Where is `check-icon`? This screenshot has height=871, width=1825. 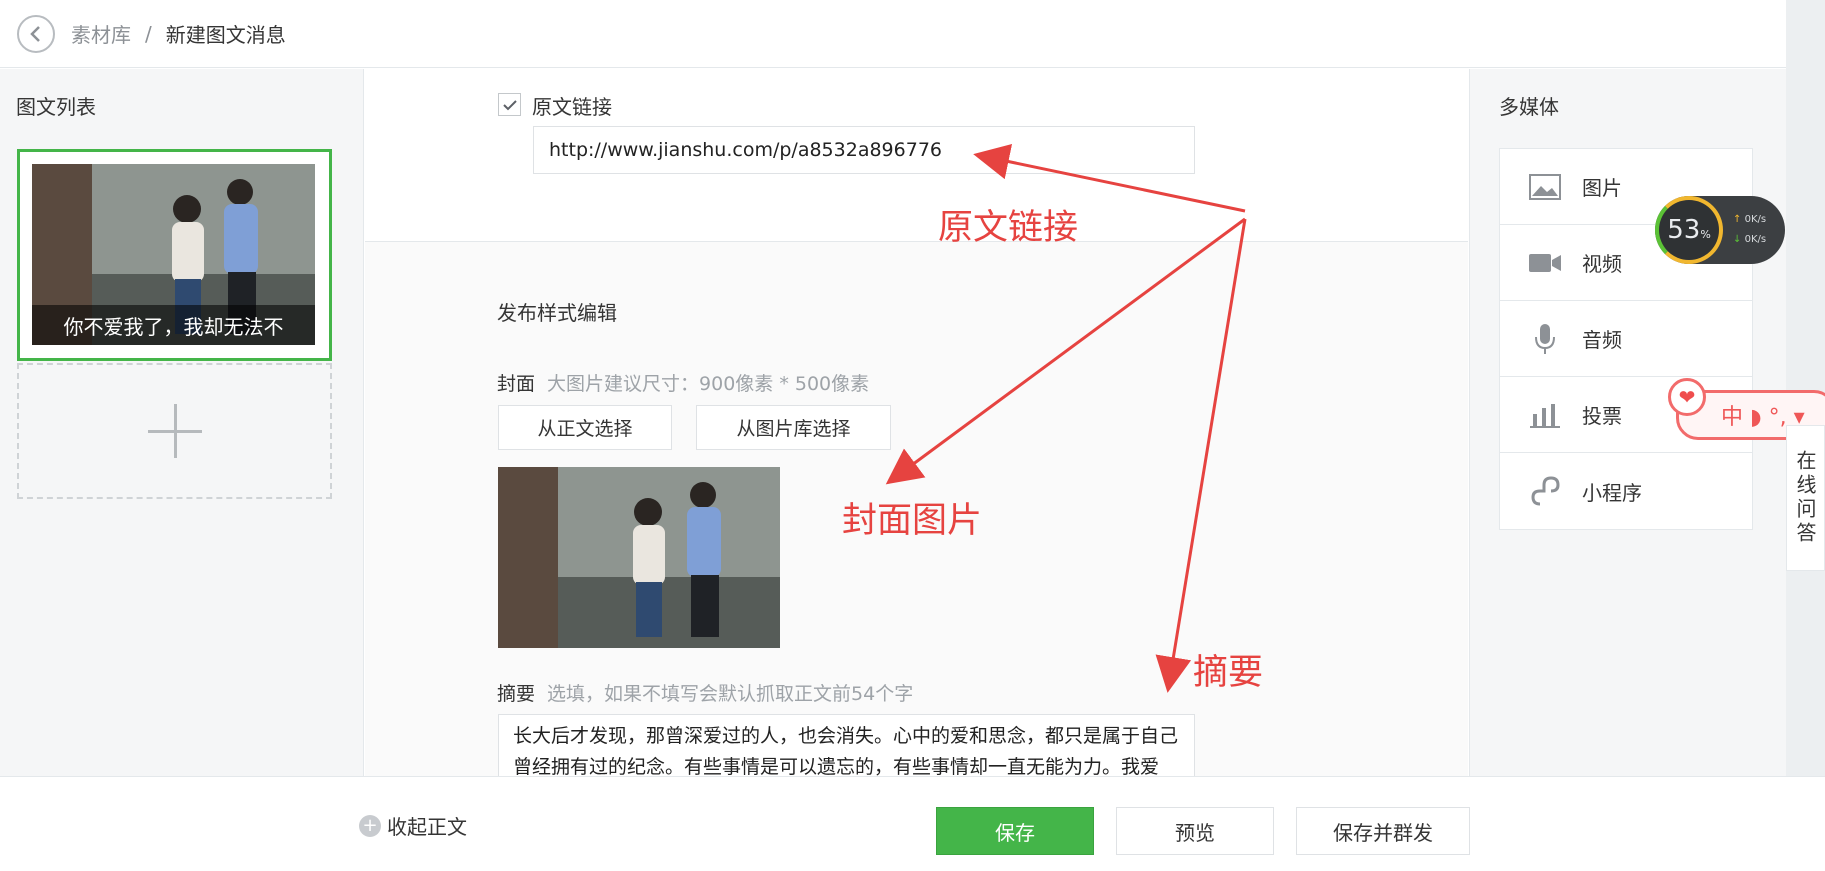
check-icon is located at coordinates (509, 104).